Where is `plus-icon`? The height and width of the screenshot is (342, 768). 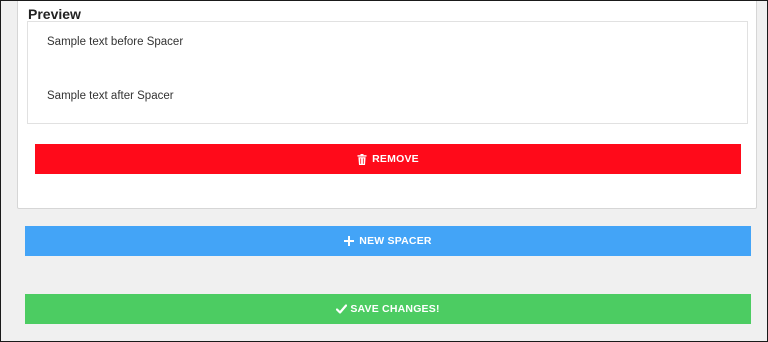
plus-icon is located at coordinates (349, 241).